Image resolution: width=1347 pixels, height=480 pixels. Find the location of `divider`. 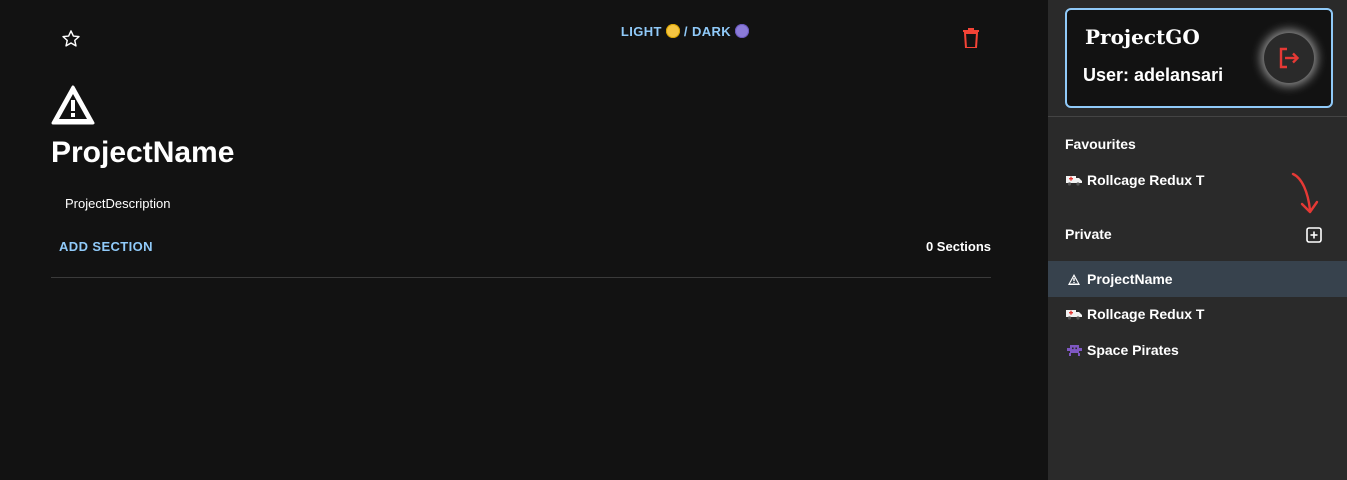

divider is located at coordinates (521, 277).